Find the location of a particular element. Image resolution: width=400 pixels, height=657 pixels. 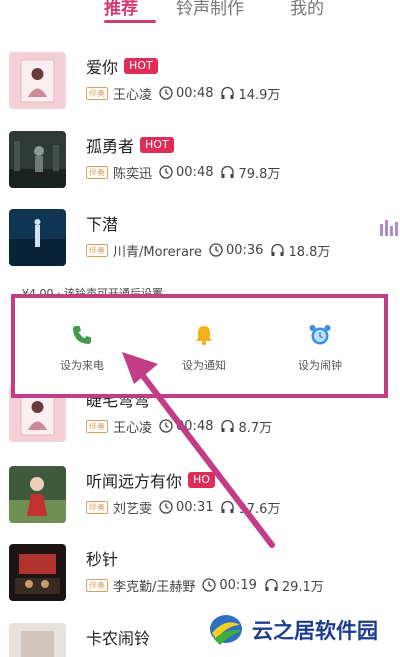

watermark-logo-icon is located at coordinates (226, 630).